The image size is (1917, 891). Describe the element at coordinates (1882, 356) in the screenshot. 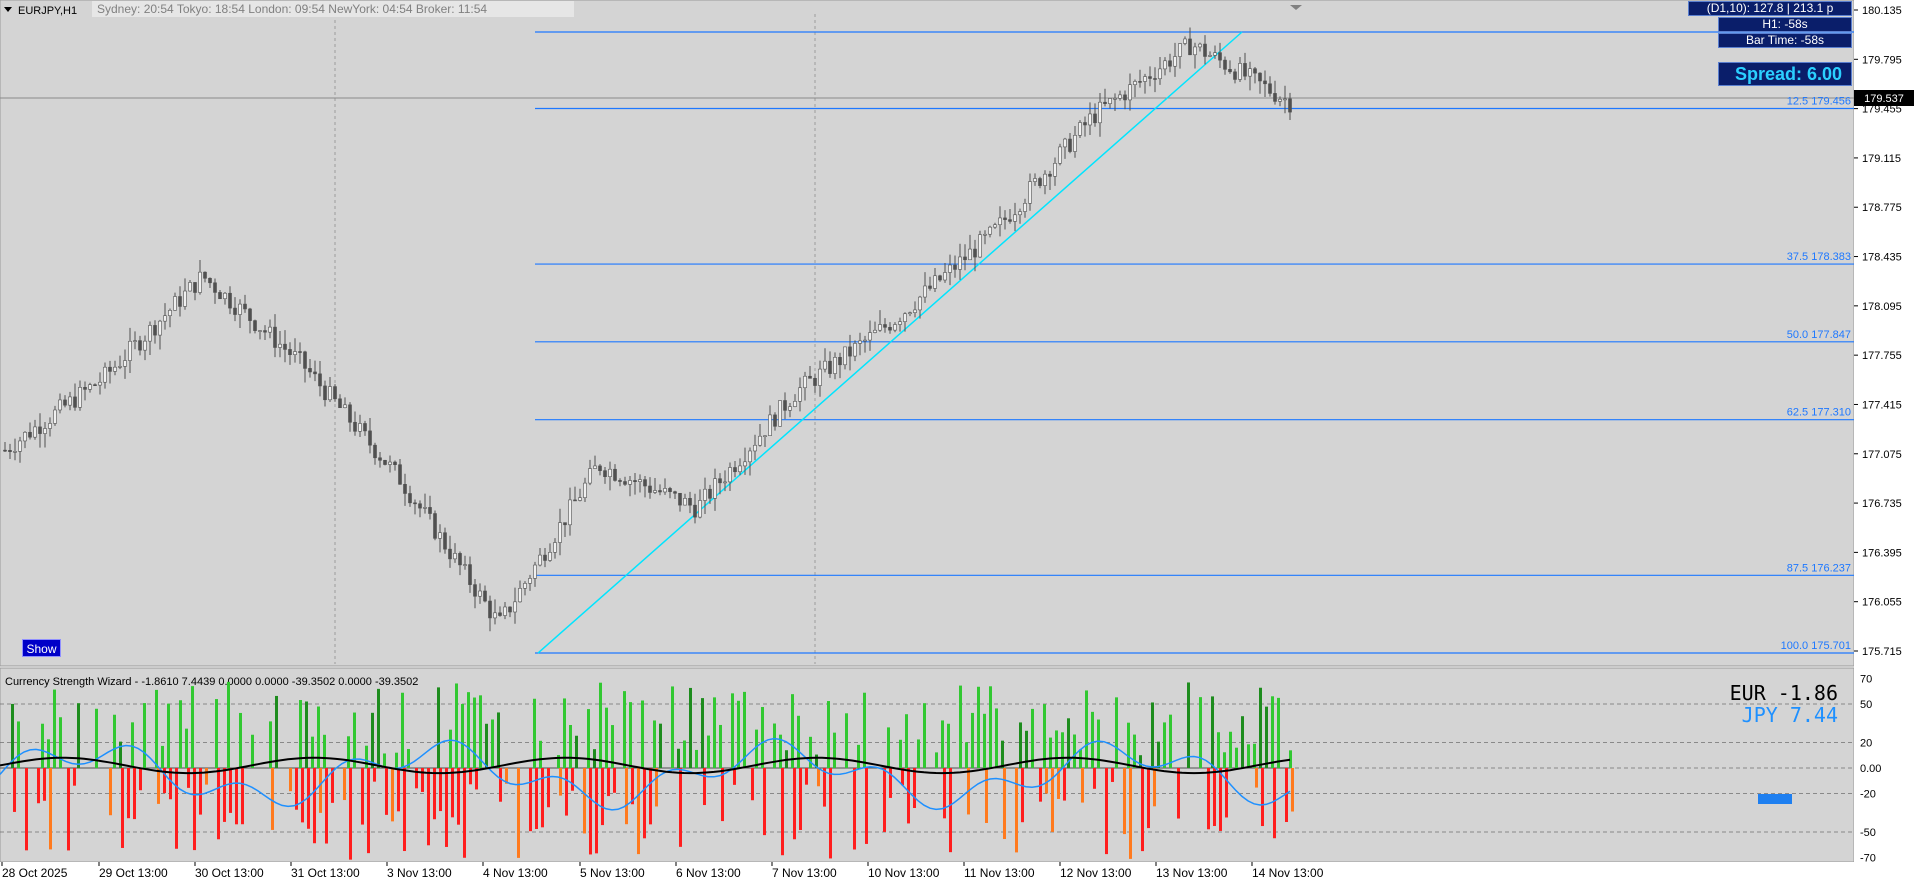

I see `price-axis-label: 177.755` at that location.